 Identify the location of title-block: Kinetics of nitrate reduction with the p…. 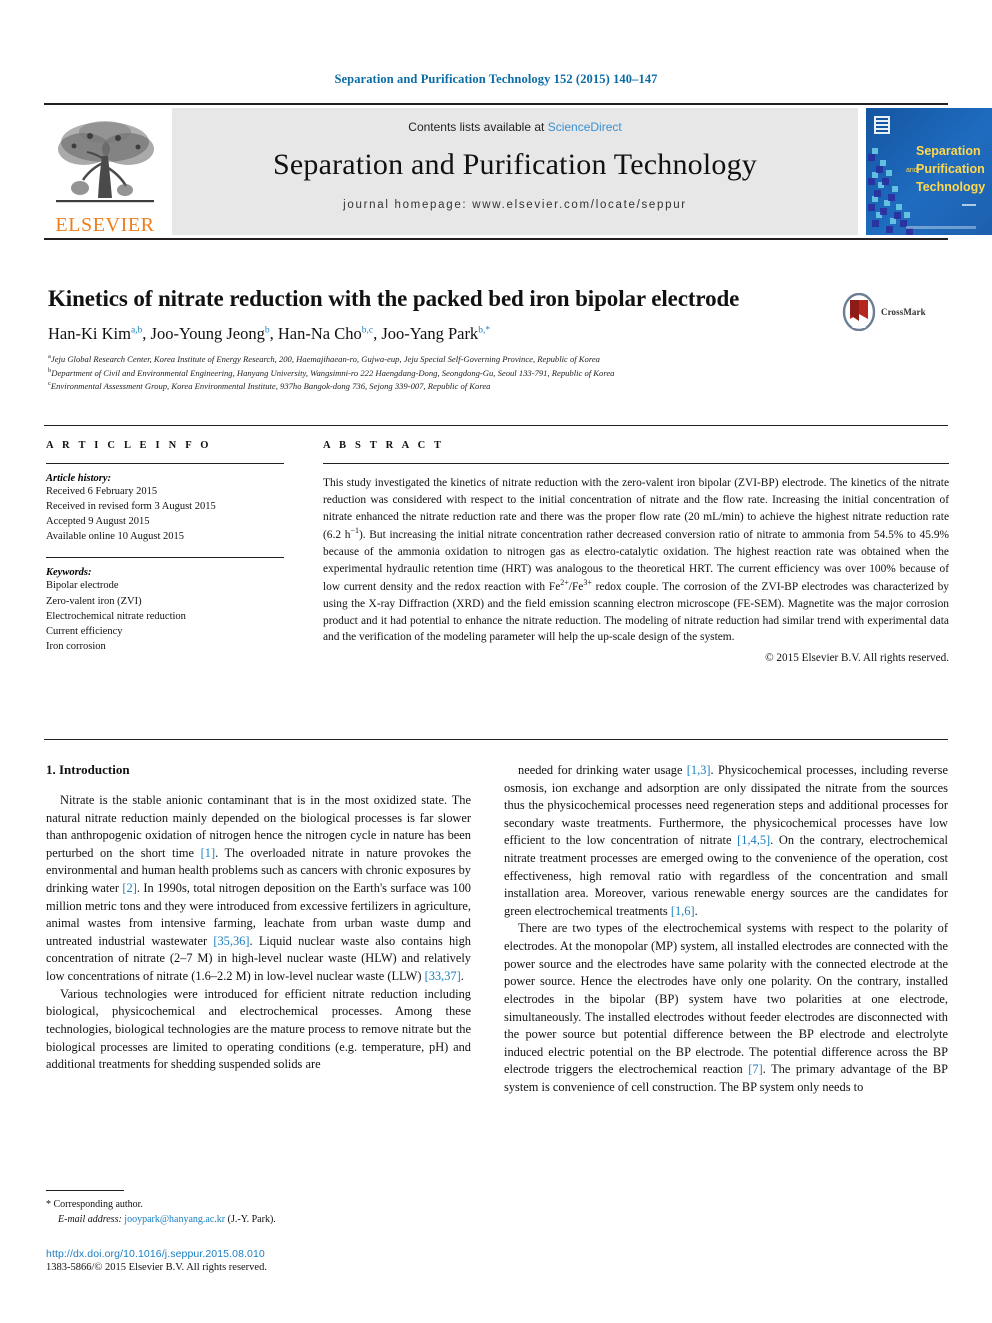
(498, 339).